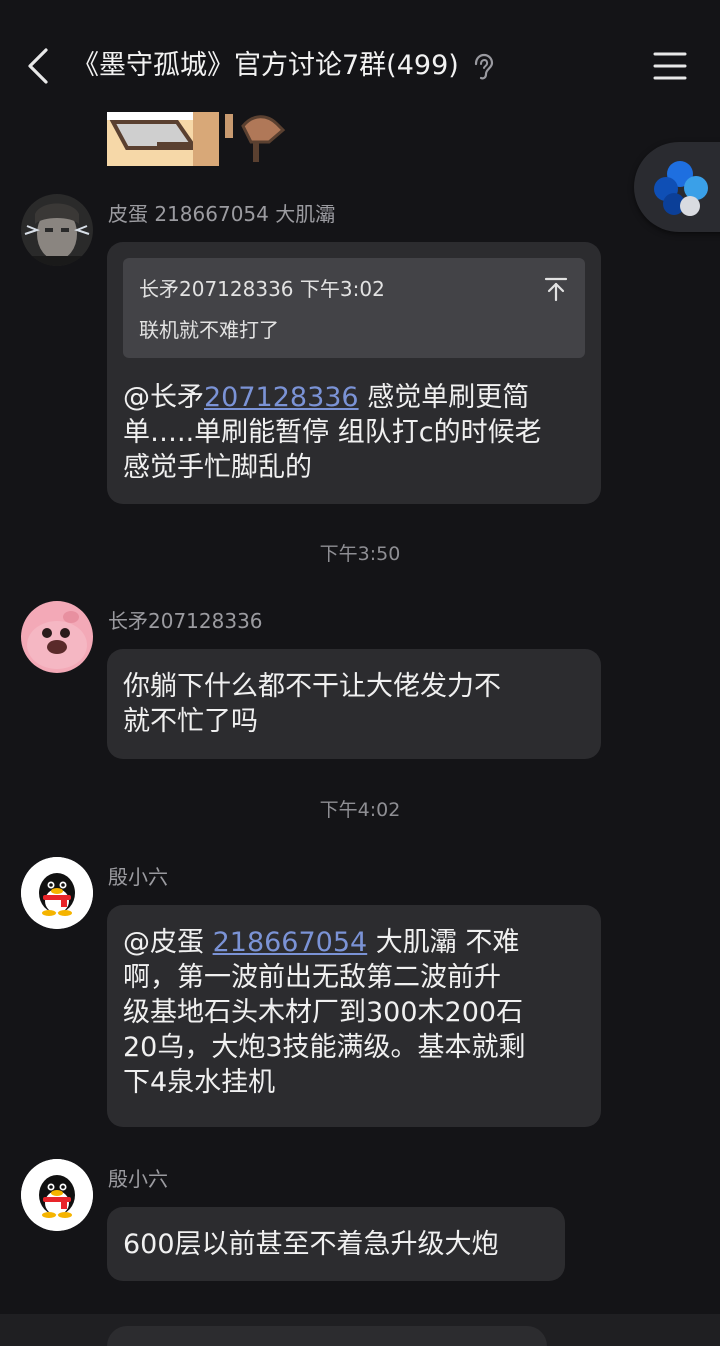 This screenshot has height=1346, width=720. I want to click on floating-assistant-button, so click(677, 187).